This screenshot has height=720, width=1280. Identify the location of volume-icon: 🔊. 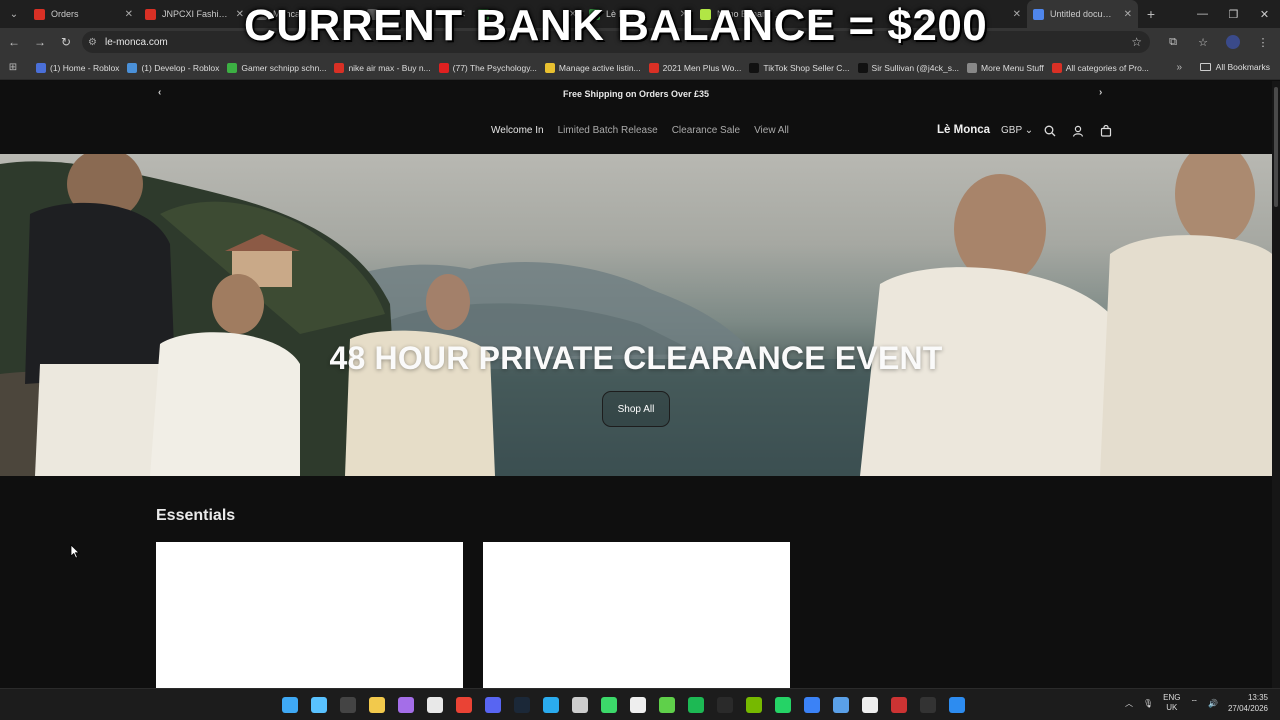
(1213, 703).